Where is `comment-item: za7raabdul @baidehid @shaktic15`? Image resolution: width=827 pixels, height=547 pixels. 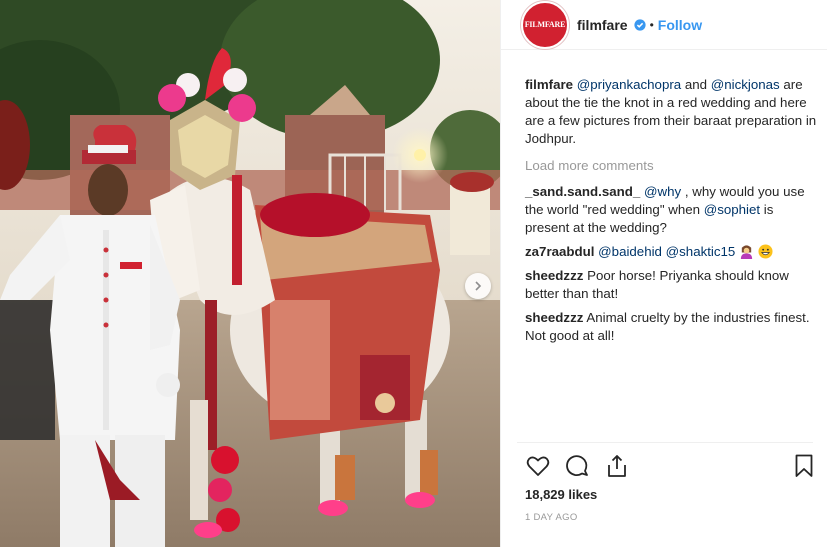 comment-item: za7raabdul @baidehid @shaktic15 is located at coordinates (671, 252).